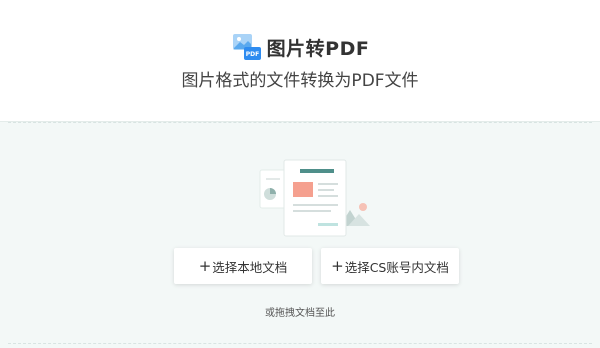 The width and height of the screenshot is (600, 348). I want to click on select-cs-account-file-label: 选择CS账号内文档, so click(396, 267).